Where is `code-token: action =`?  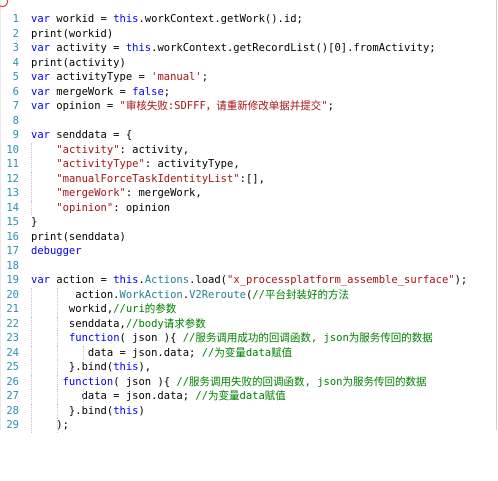
code-token: action = is located at coordinates (81, 280).